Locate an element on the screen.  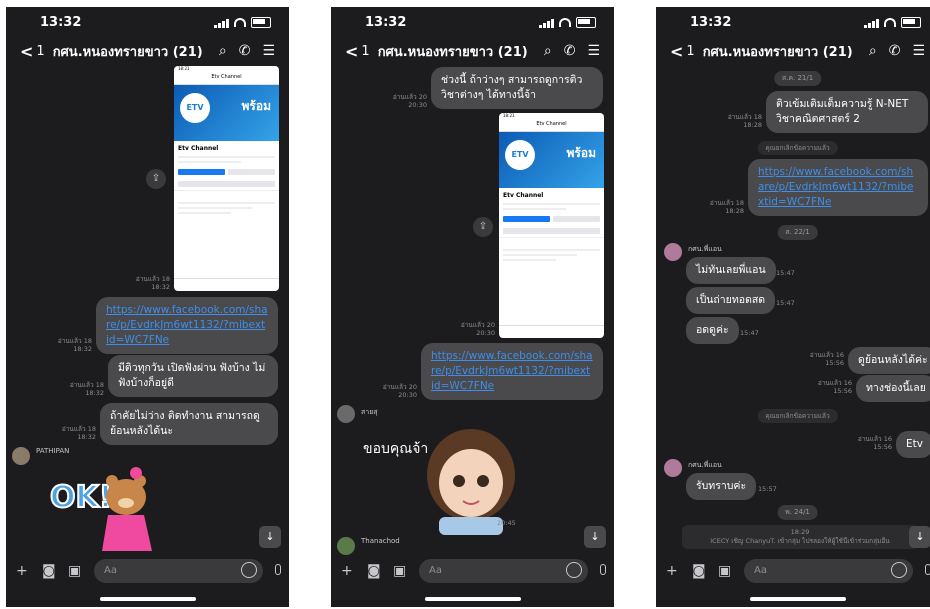
message-bubble: ทางช่องนี้เลย is located at coordinates (893, 388).